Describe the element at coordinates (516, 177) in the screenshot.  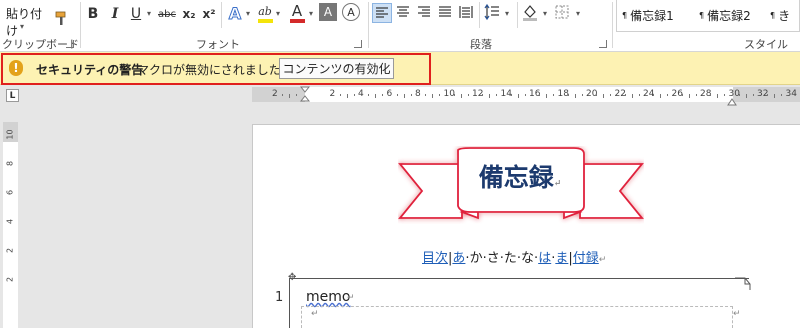
I see `document-title-text: 備忘録` at that location.